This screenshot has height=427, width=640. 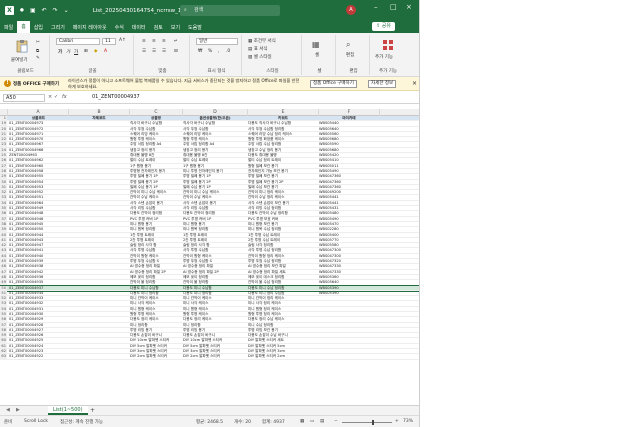 I want to click on add-sheet-button: +, so click(x=92, y=410).